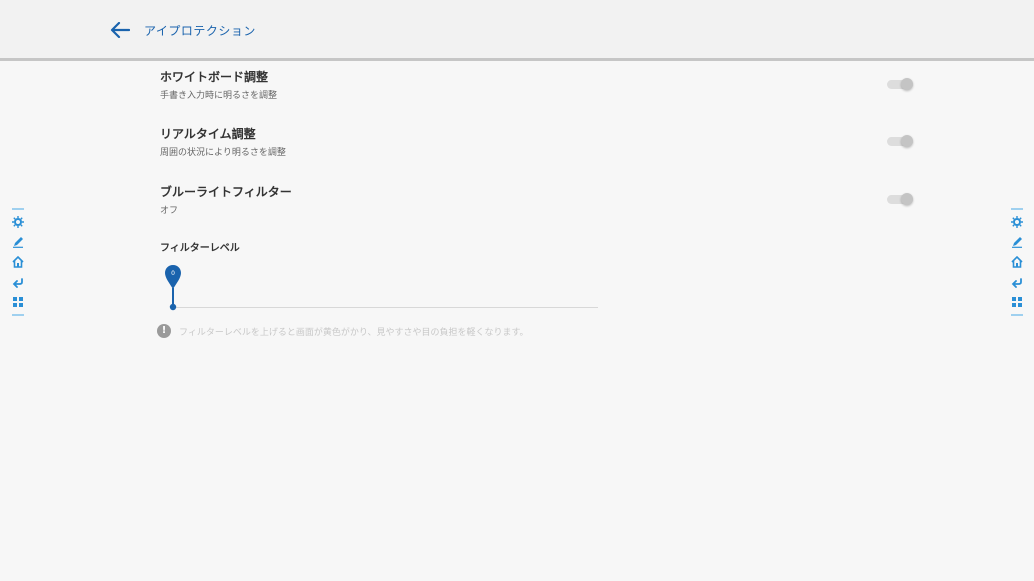  What do you see at coordinates (540, 91) in the screenshot?
I see `setting-whiteboard-adjust: ホワイトボード調整 手書き入力時に明るさを調整` at bounding box center [540, 91].